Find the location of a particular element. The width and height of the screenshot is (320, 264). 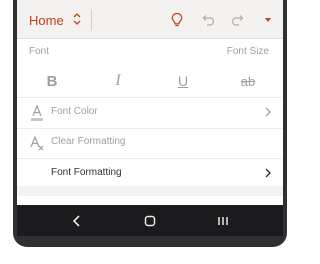

italic-button: I is located at coordinates (118, 81).